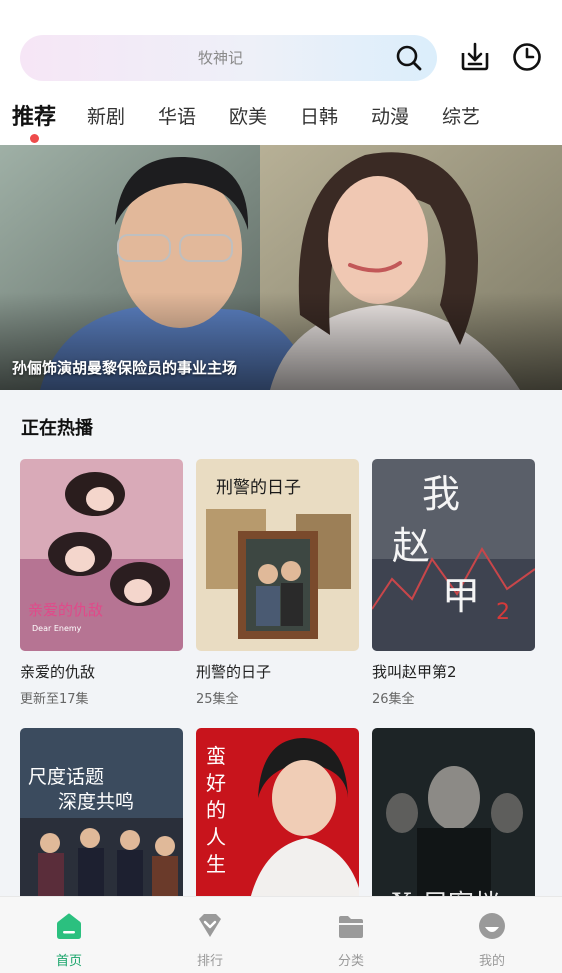 This screenshot has height=973, width=562. I want to click on banner-caption: 孙俪饰演胡曼黎保险员的事业主场, so click(125, 368).